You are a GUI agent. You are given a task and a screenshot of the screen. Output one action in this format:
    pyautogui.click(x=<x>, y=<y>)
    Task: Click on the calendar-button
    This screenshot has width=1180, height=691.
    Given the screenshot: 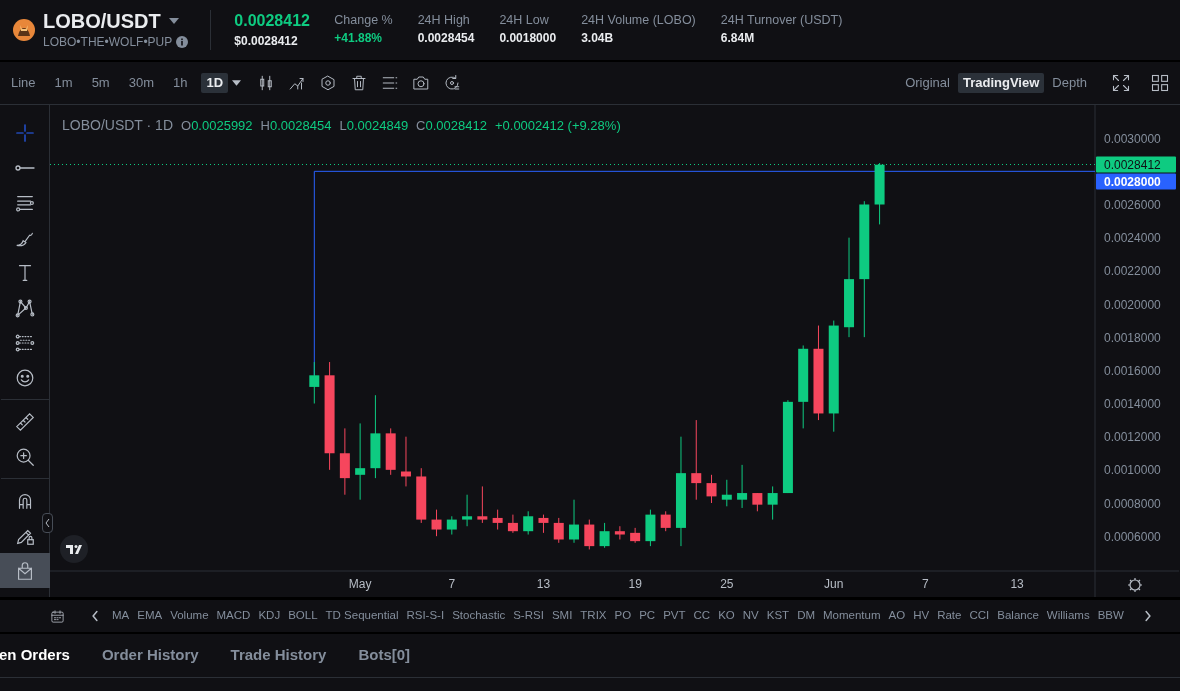 What is the action you would take?
    pyautogui.click(x=57, y=616)
    